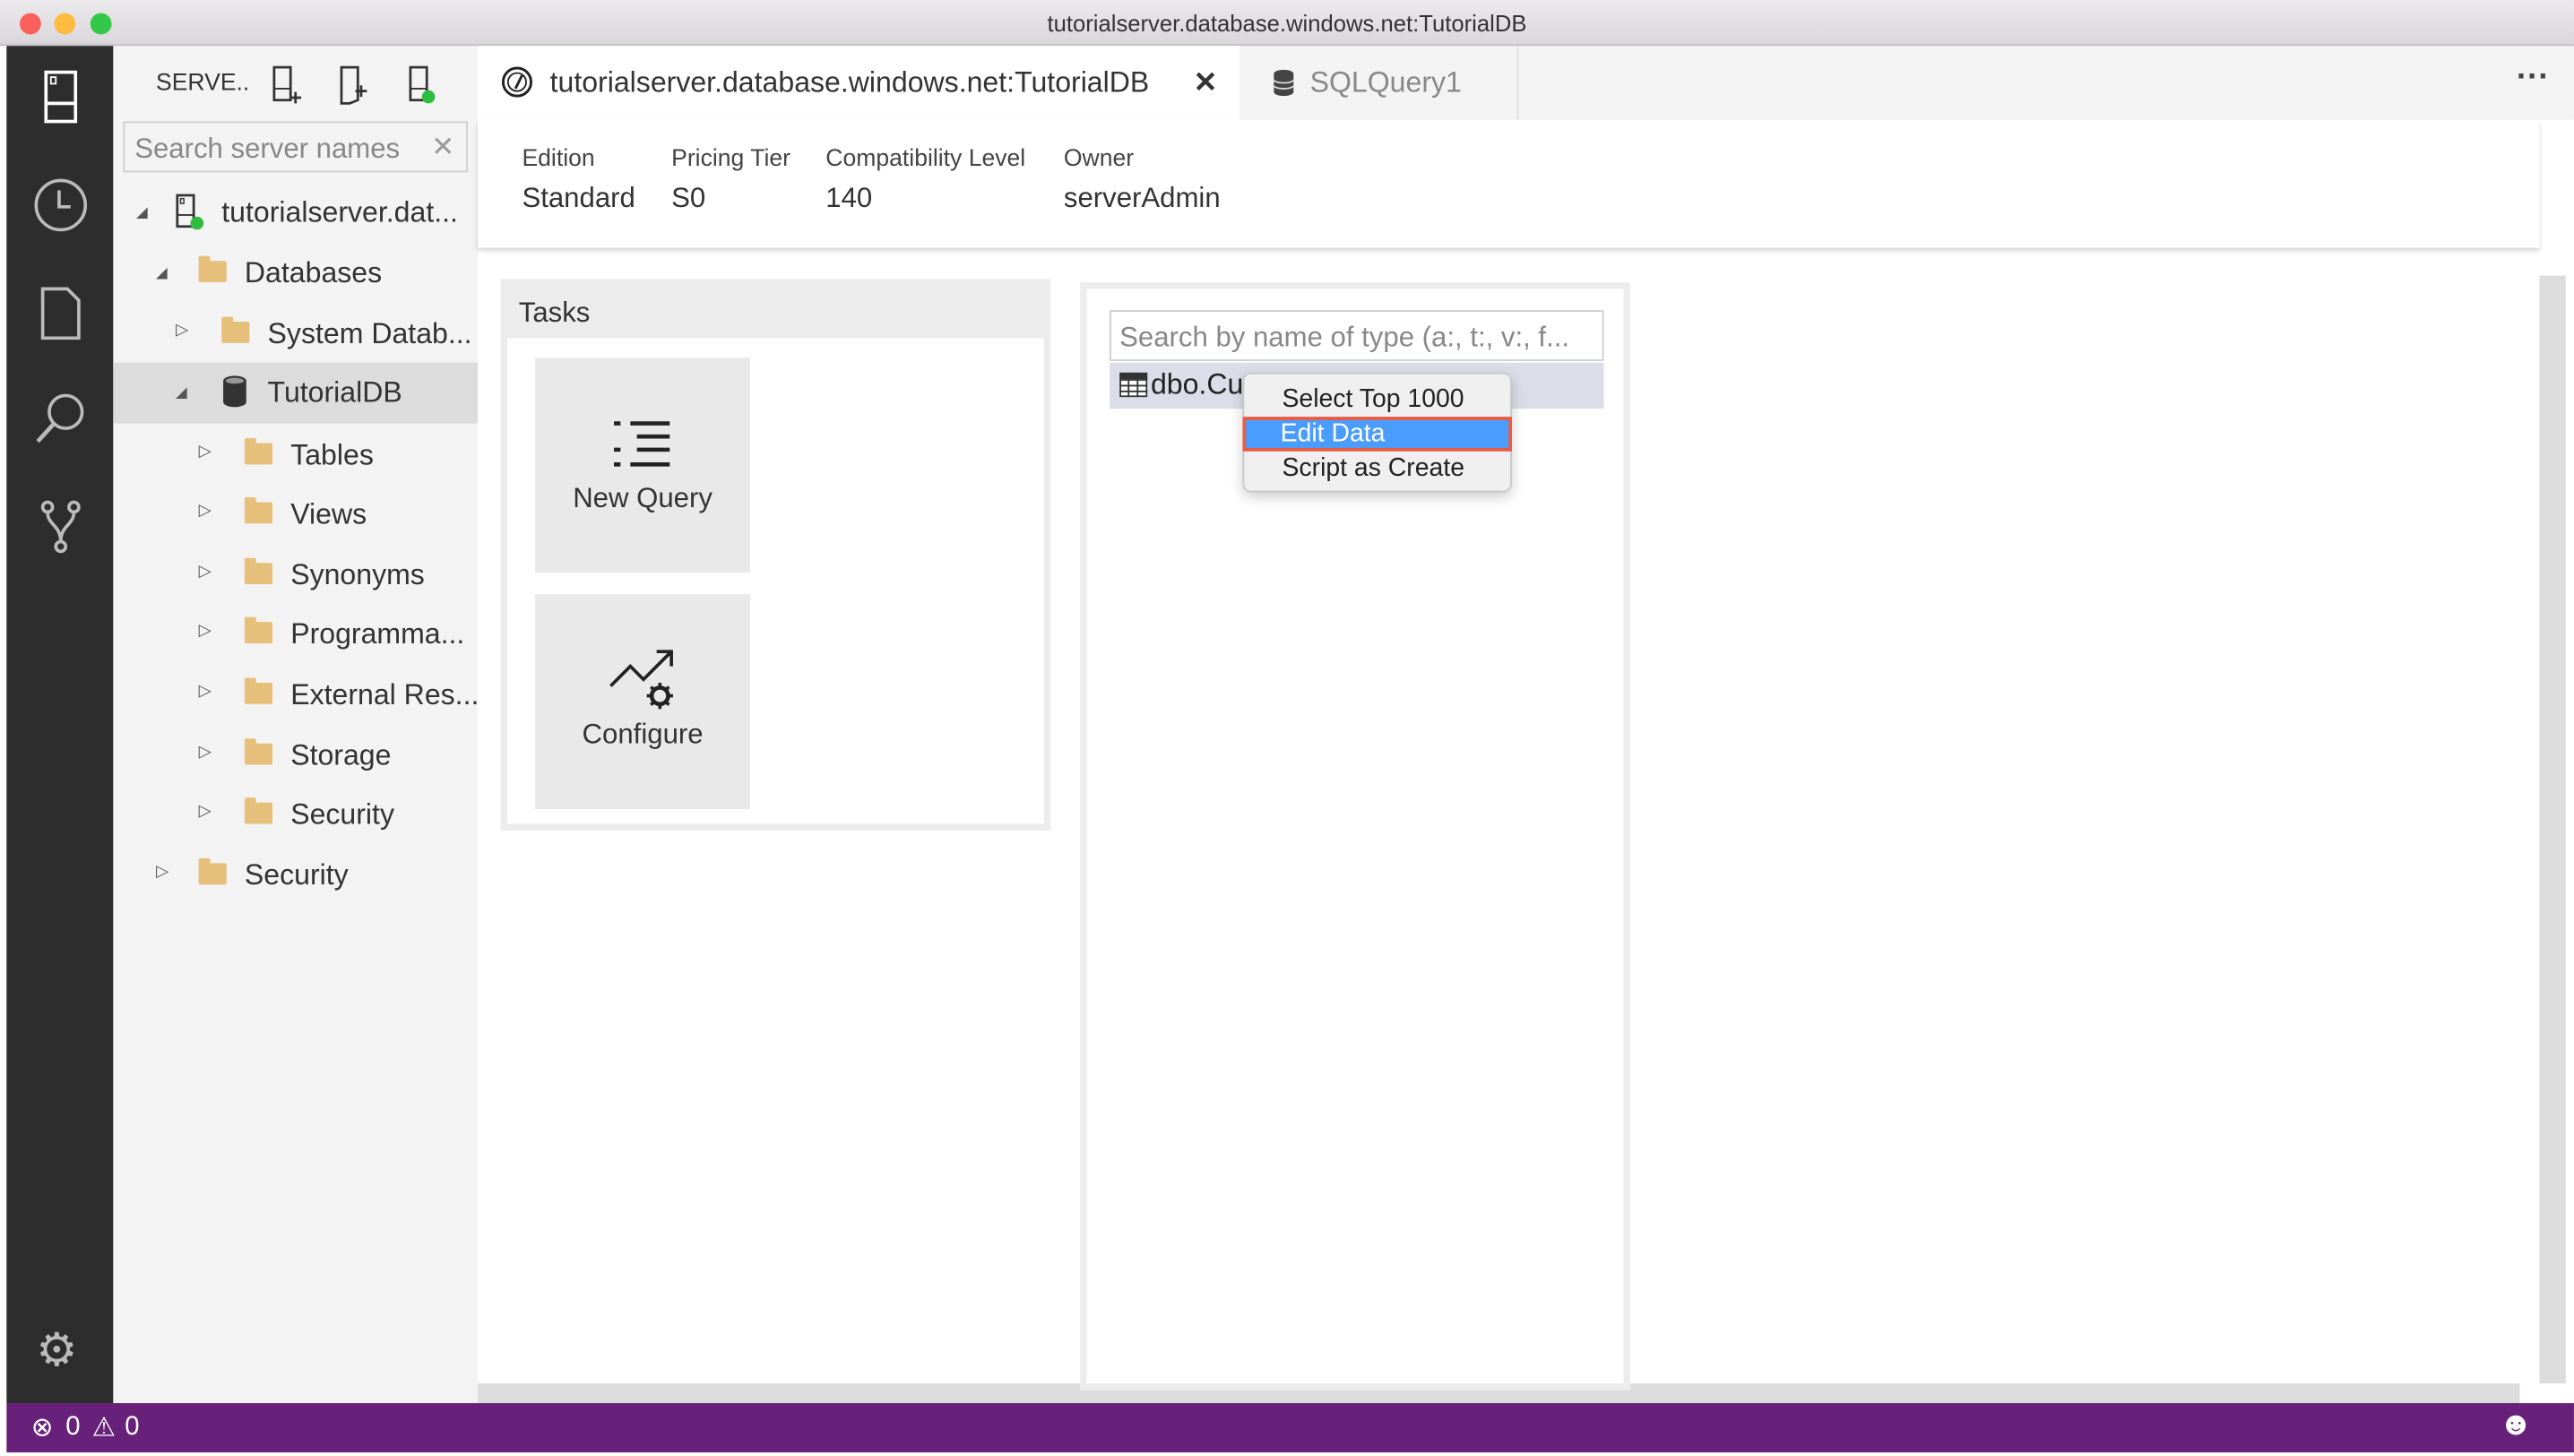  I want to click on tile-label: New Query, so click(643, 498).